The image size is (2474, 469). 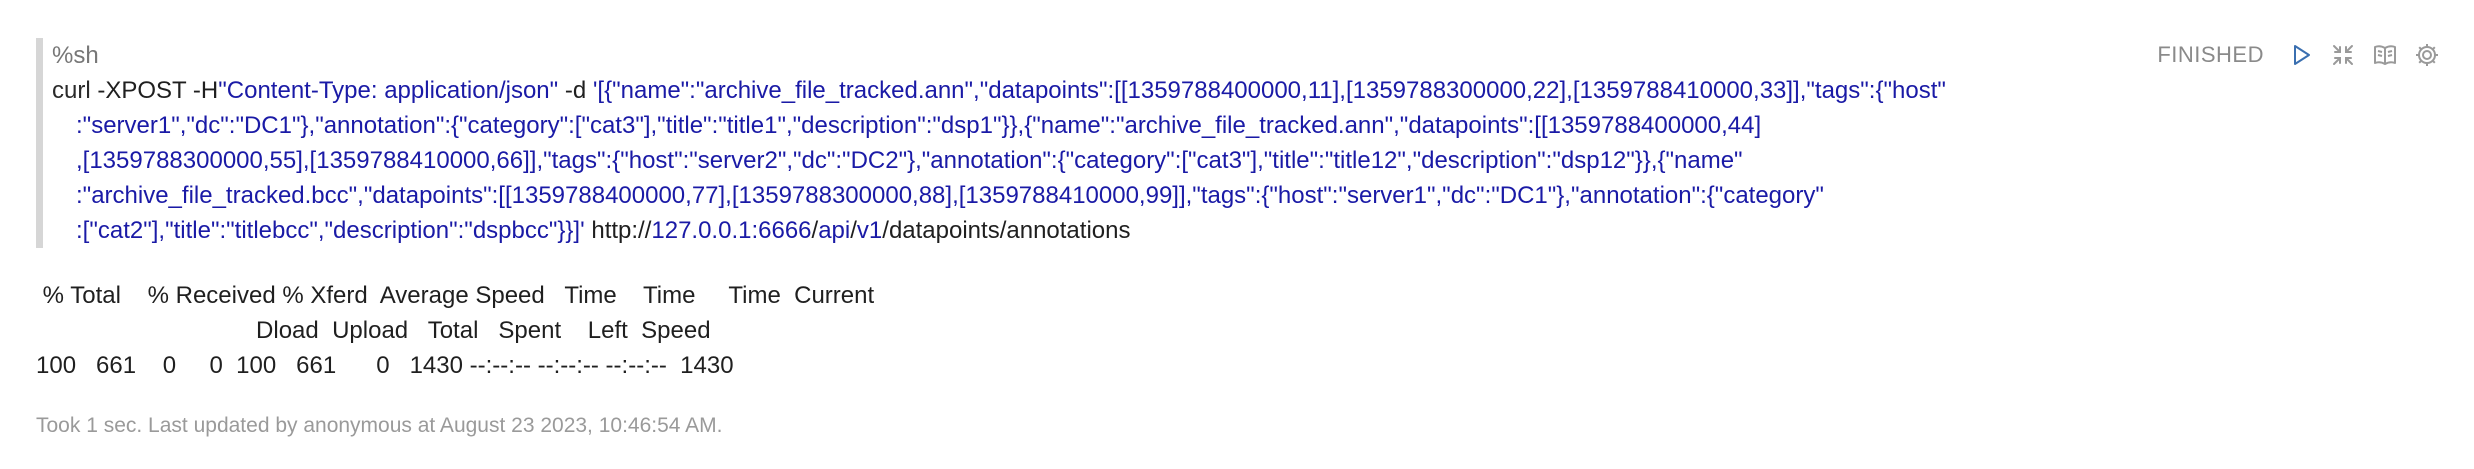 I want to click on code-url-scheme: http://, so click(x=618, y=230).